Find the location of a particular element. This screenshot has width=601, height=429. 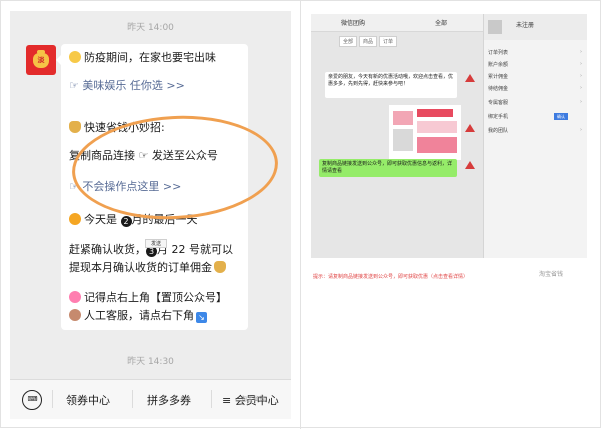

desktop-message-2: 复制商品链接发送到公众号，即可获取优惠信息与返利，详情请查看 is located at coordinates (388, 168).